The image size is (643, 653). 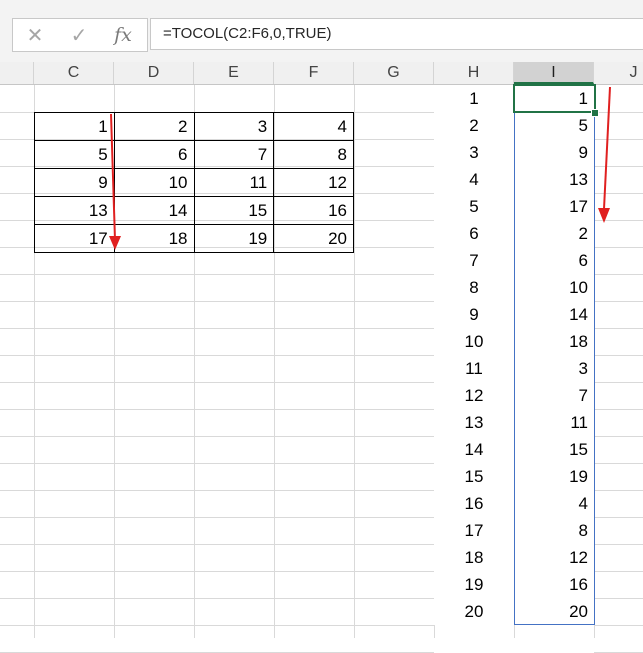 I want to click on column-header-j: J, so click(x=618, y=73).